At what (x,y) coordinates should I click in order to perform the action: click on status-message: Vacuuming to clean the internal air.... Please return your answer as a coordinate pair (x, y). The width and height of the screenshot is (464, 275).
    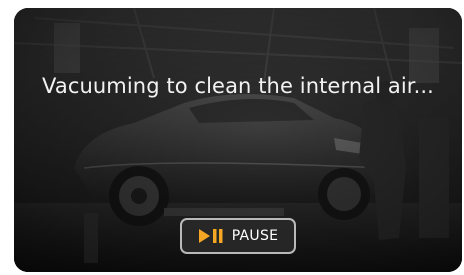
    Looking at the image, I should click on (238, 86).